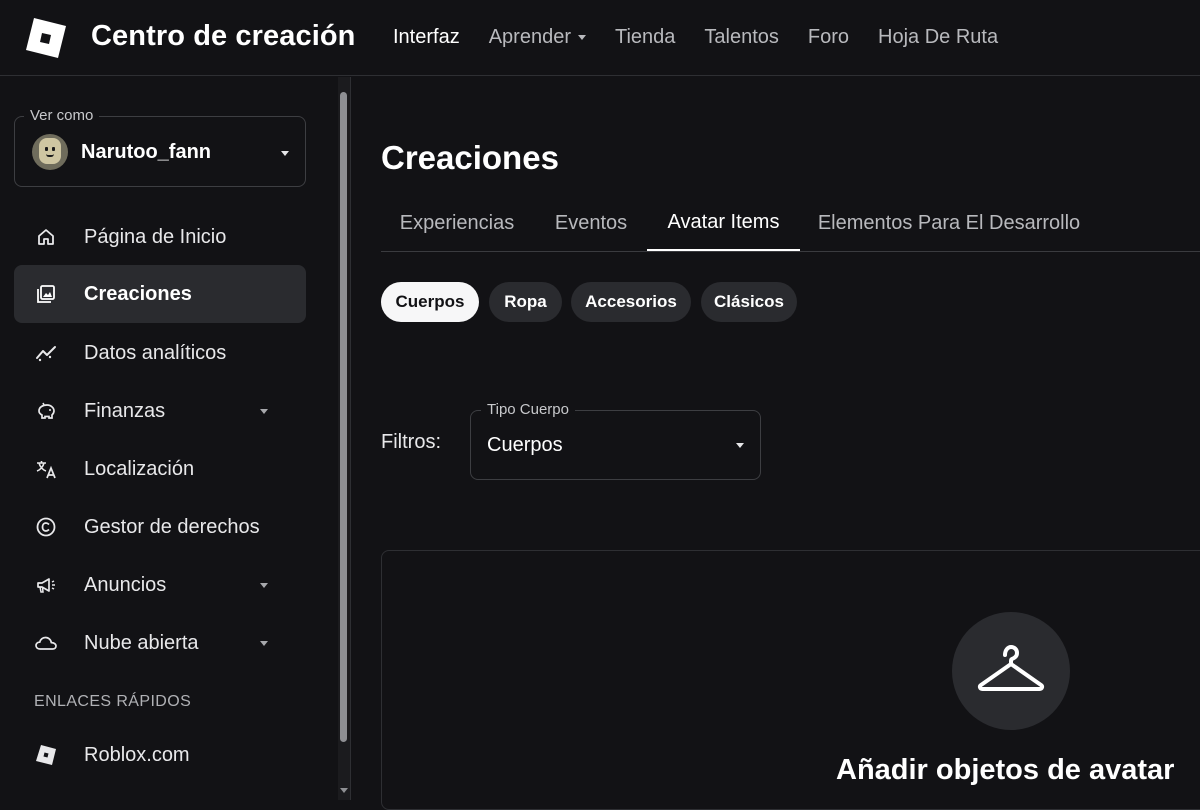 This screenshot has height=810, width=1200. I want to click on tab-avatar-items: Avatar Items, so click(723, 223).